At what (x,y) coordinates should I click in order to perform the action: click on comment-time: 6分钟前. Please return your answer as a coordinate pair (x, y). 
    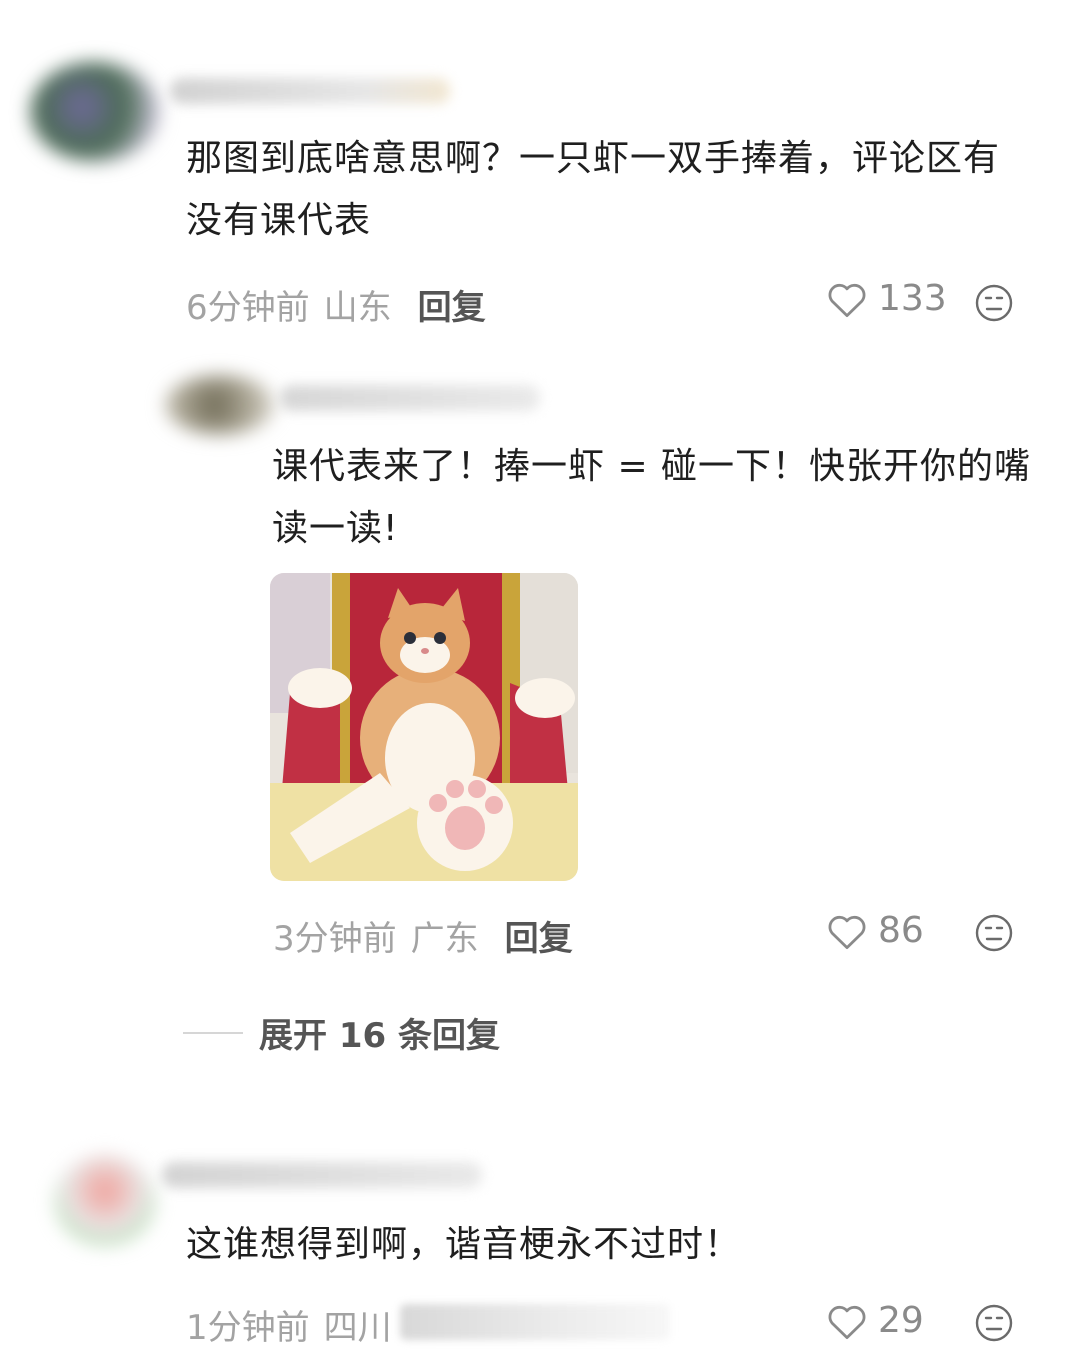
    Looking at the image, I should click on (248, 308).